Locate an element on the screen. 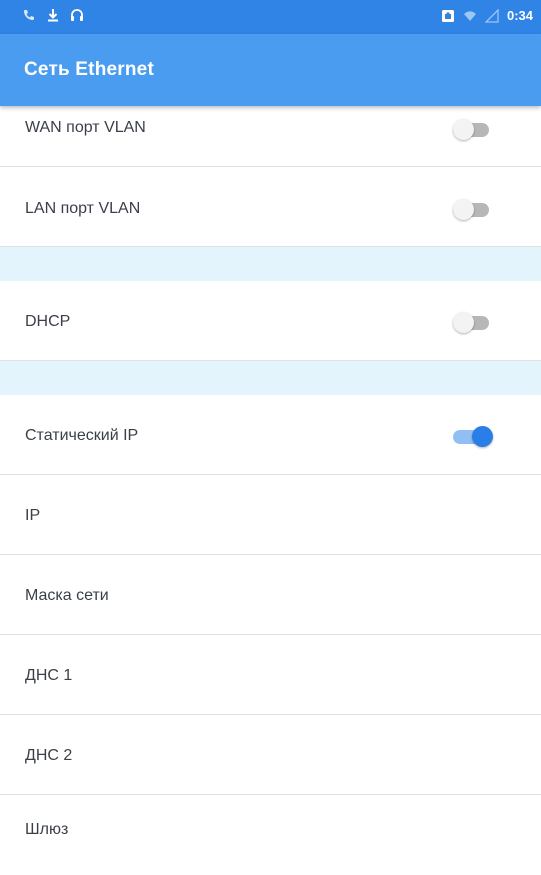  lan-vlan-row: LAN порт VLAN is located at coordinates (270, 207).